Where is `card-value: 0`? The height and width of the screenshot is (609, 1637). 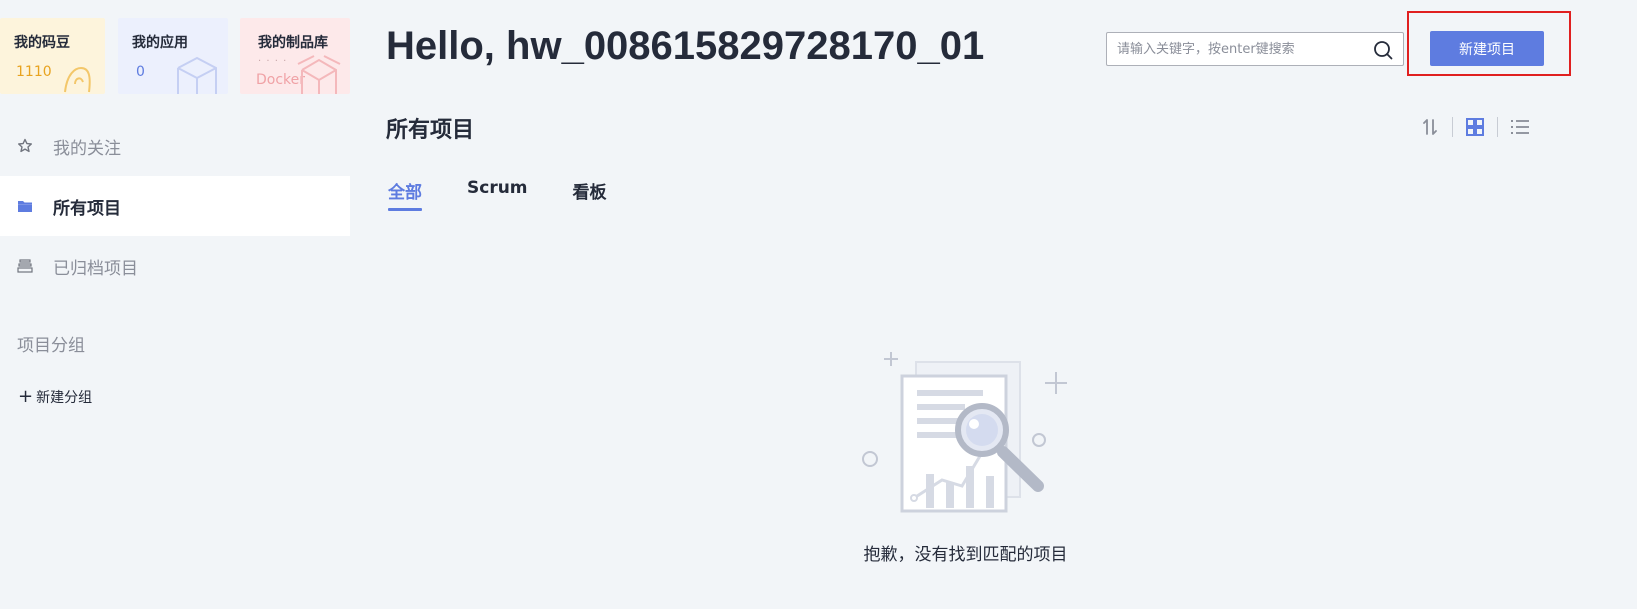 card-value: 0 is located at coordinates (140, 72).